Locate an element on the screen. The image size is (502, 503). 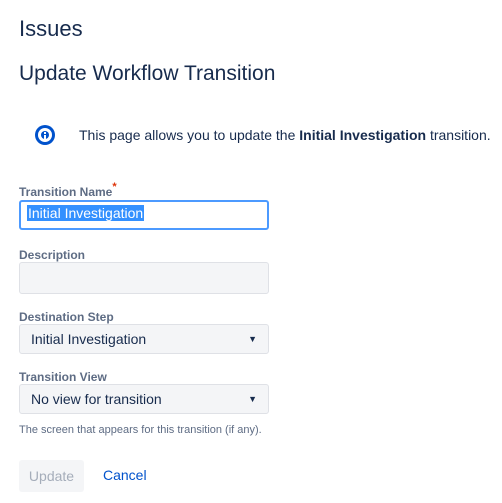
update-button: Update is located at coordinates (51, 476).